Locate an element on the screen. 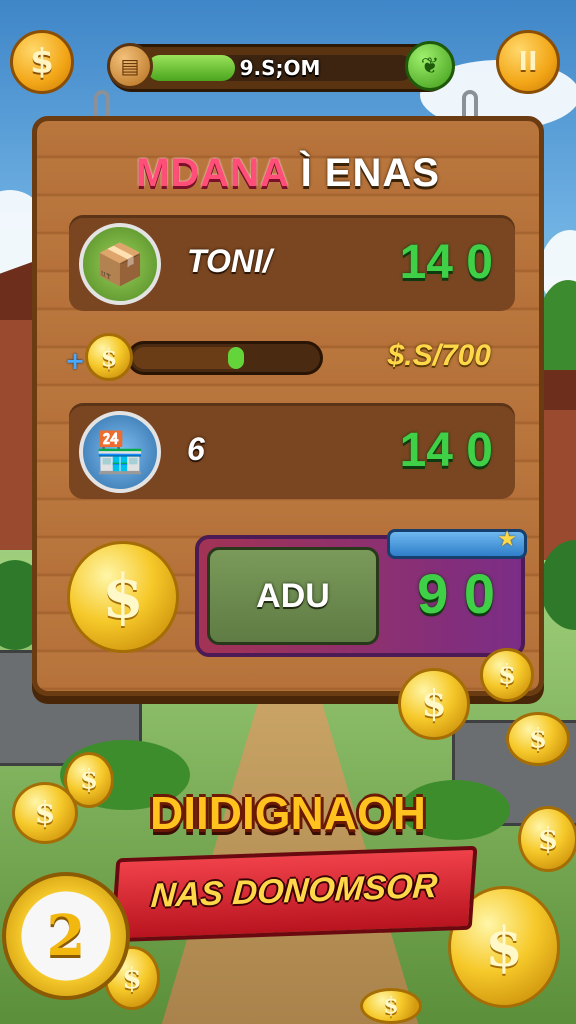  register-icon: 🏪 is located at coordinates (120, 452).